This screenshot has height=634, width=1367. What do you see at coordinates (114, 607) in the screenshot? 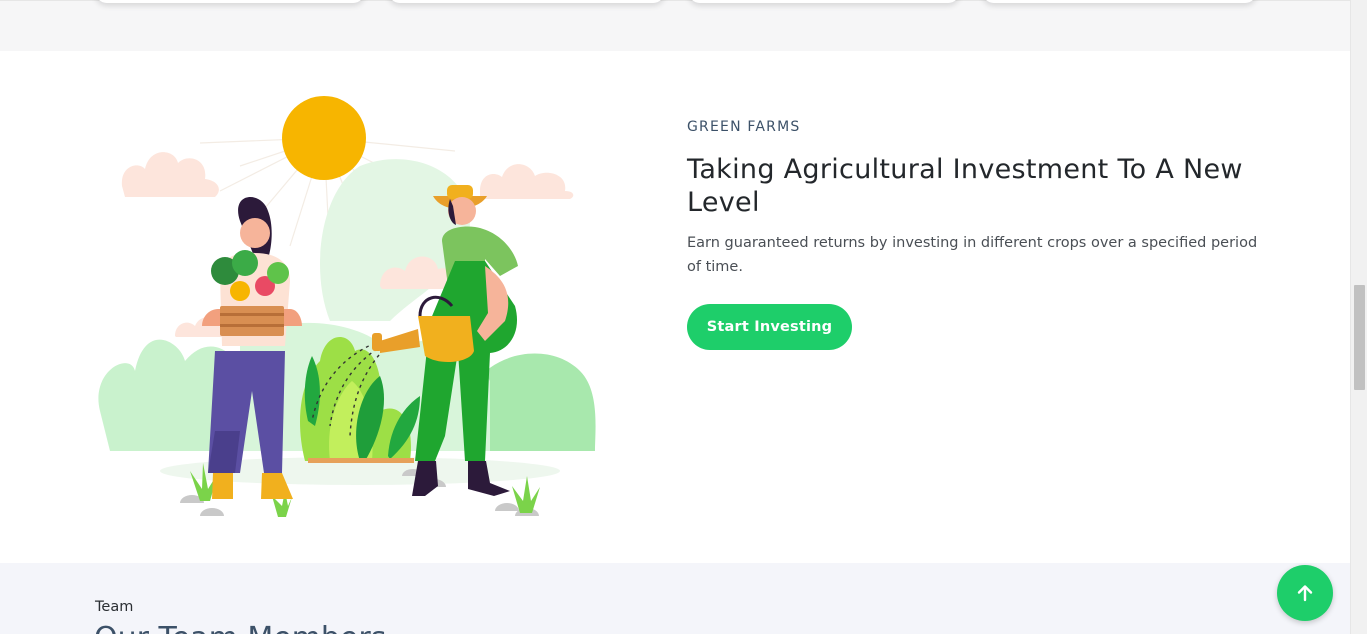
I see `team-eyebrow: Team` at bounding box center [114, 607].